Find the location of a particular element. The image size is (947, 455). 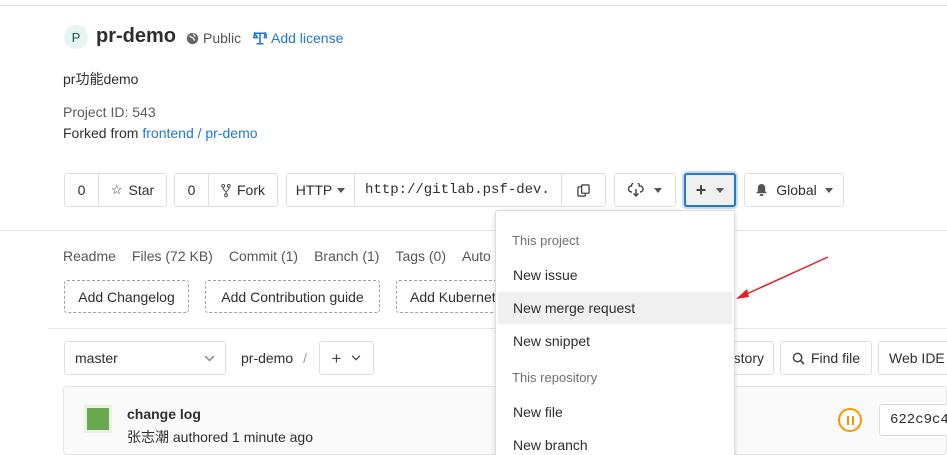

stat-readme: Readme is located at coordinates (89, 256).